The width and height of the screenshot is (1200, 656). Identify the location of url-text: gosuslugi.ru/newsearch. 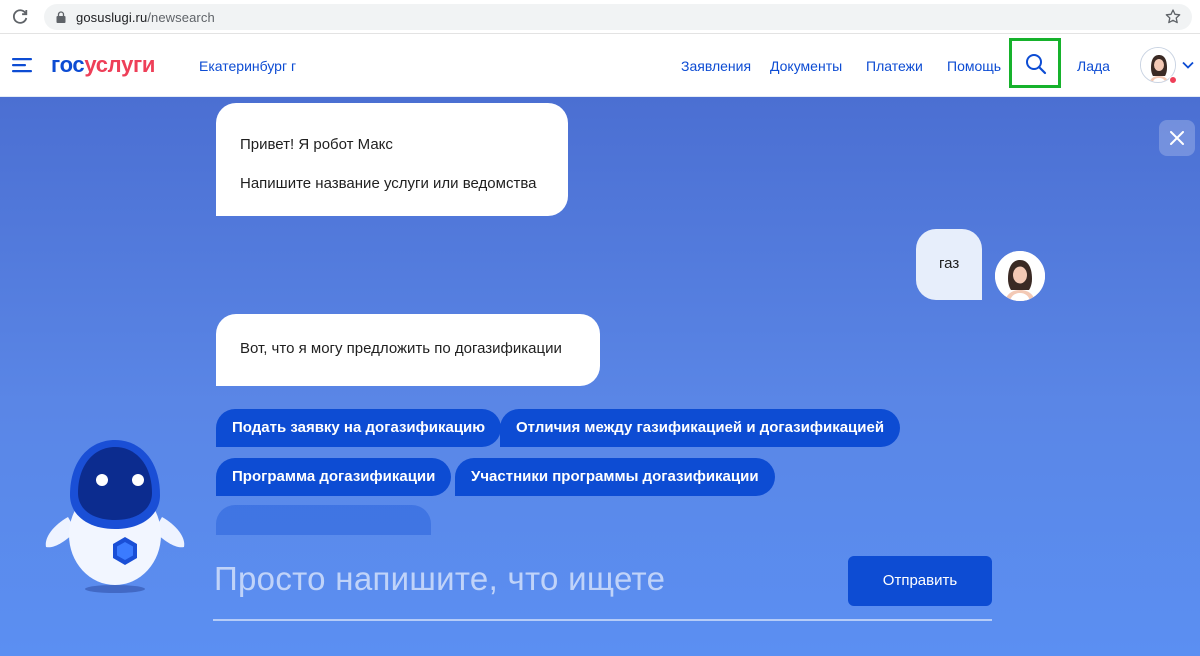
(145, 17).